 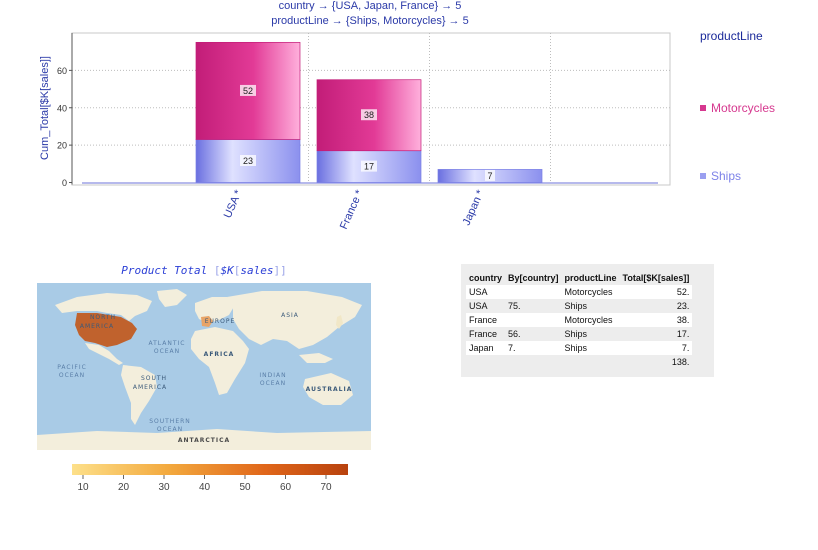 What do you see at coordinates (45, 108) in the screenshot?
I see `y-axis-label: Cum_Total[$K[sales]]` at bounding box center [45, 108].